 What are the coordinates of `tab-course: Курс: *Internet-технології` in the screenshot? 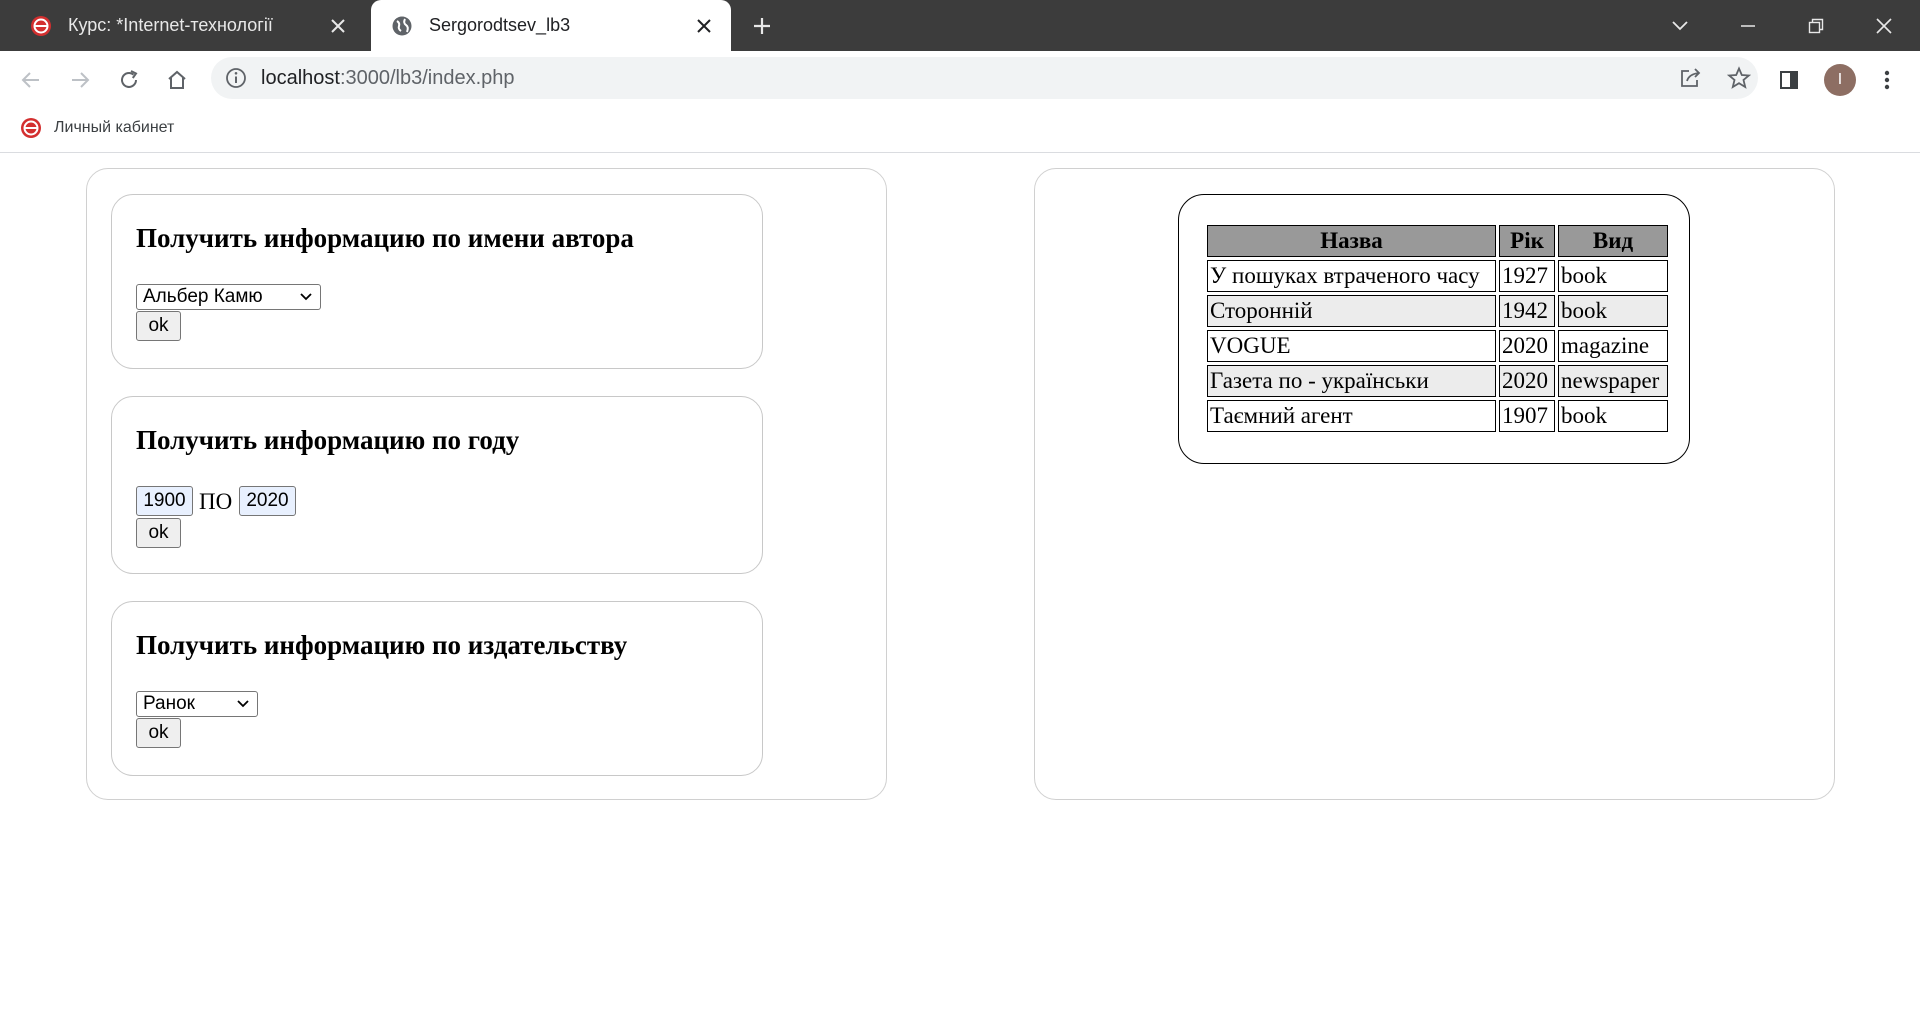 It's located at (187, 25).